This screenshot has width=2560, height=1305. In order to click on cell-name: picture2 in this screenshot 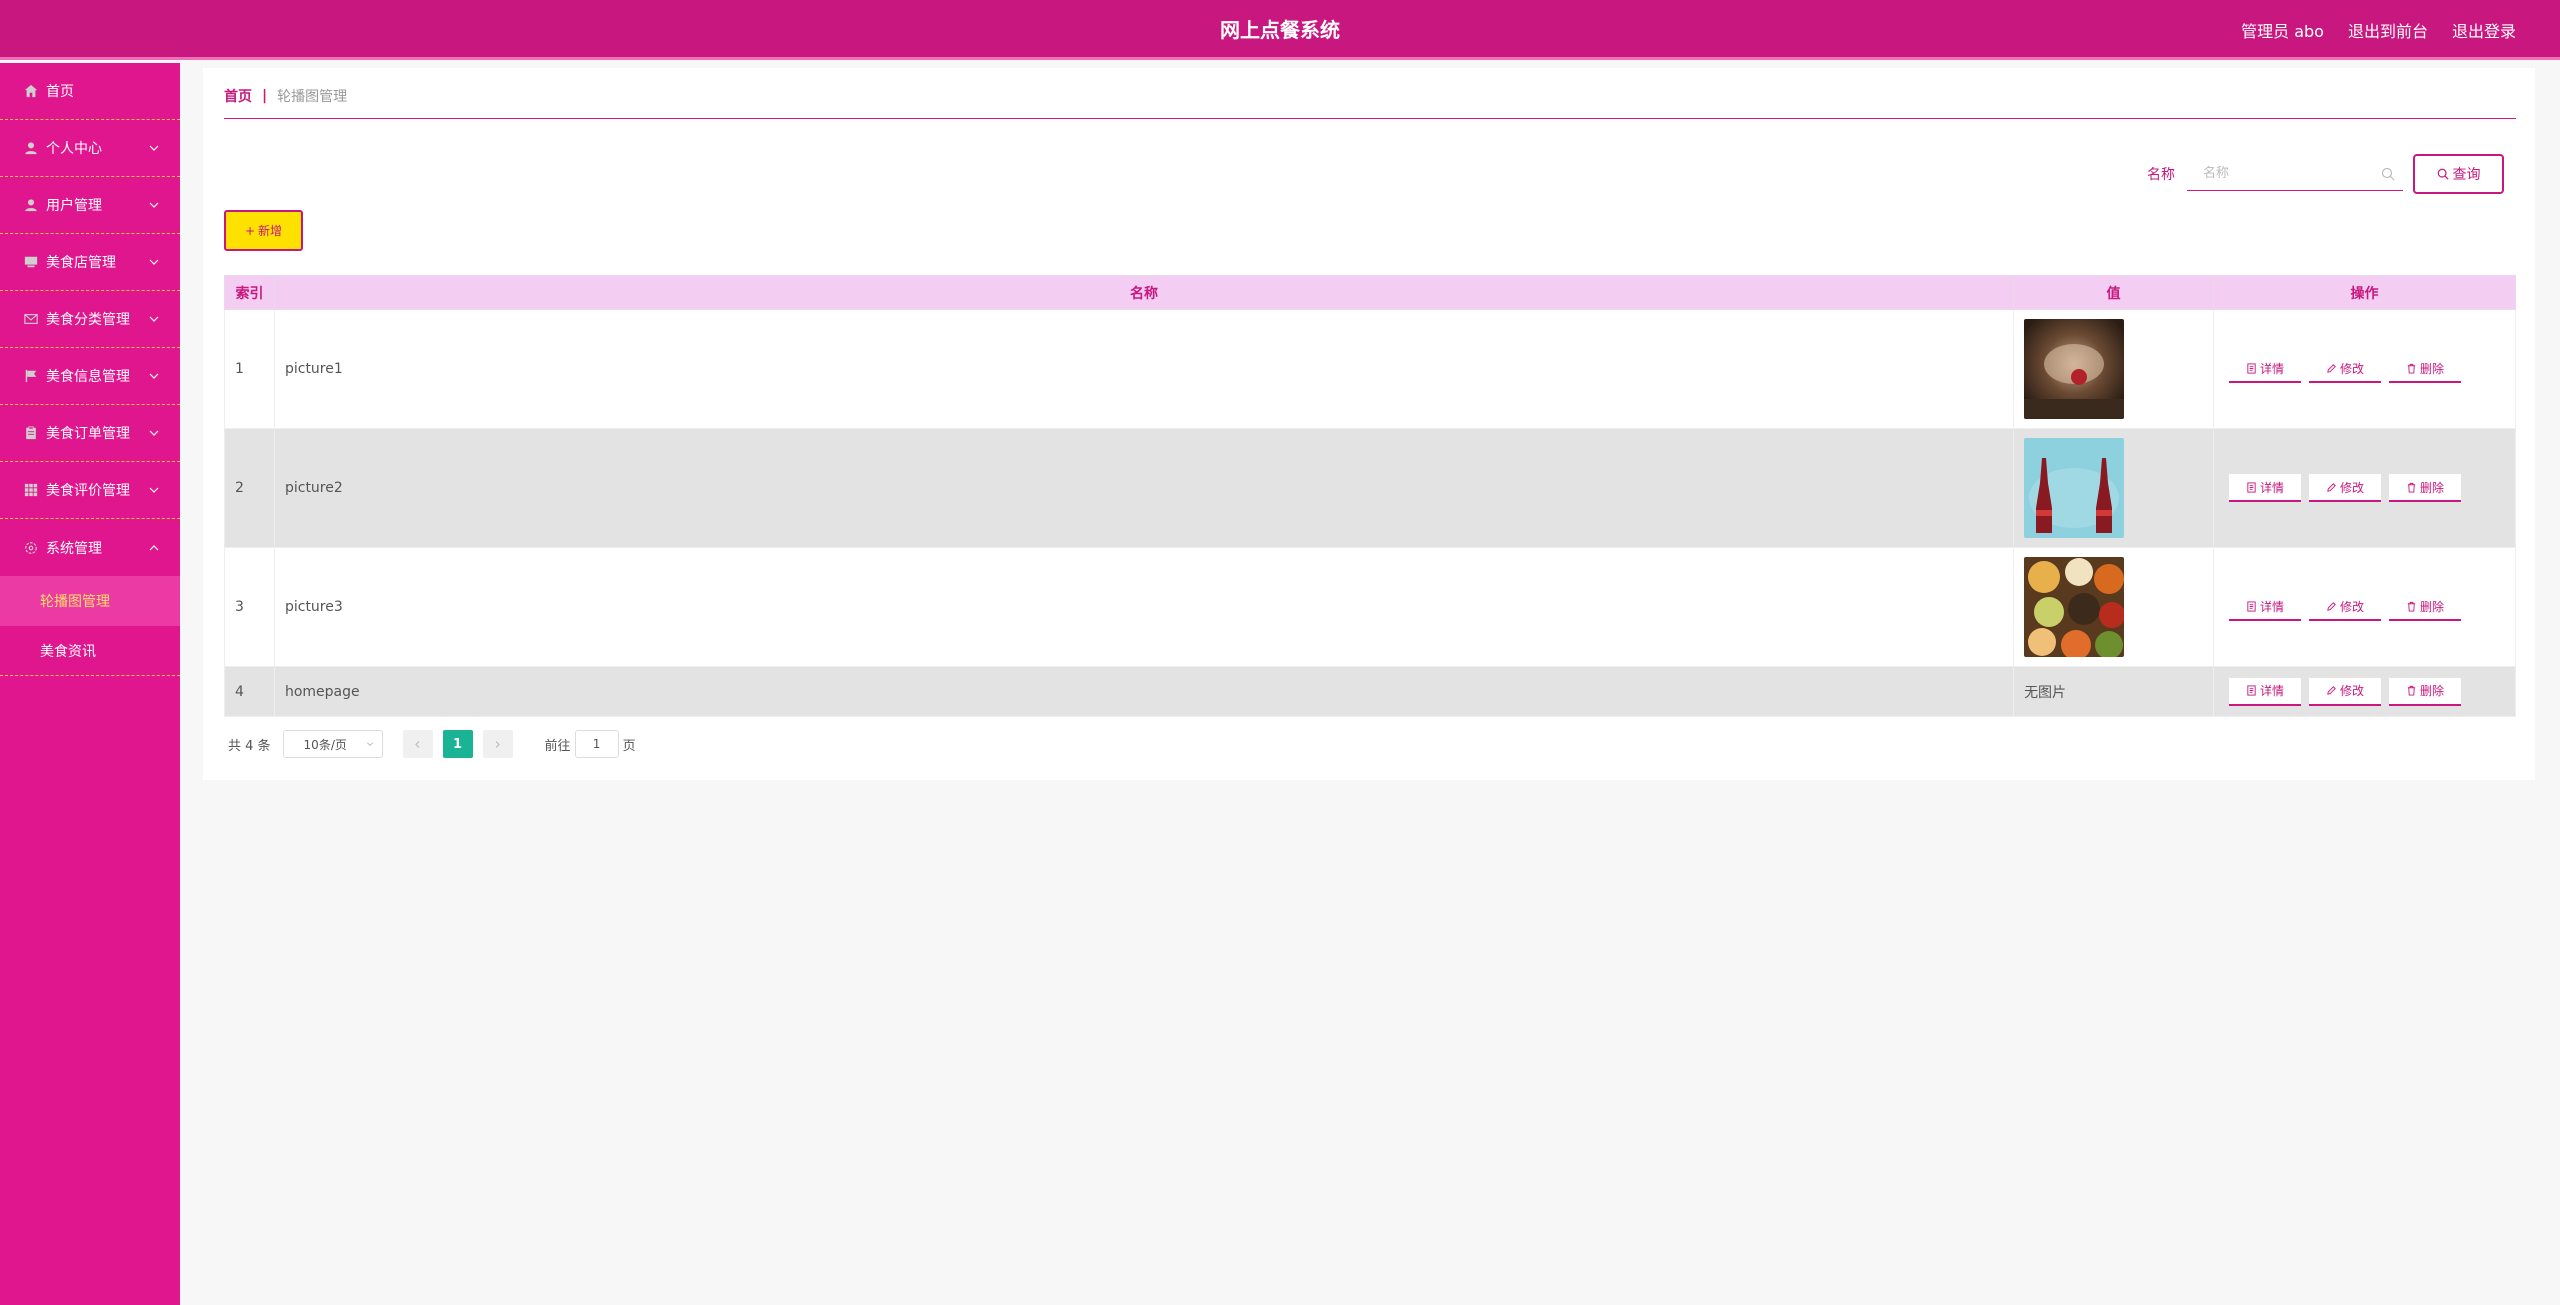, I will do `click(1144, 488)`.